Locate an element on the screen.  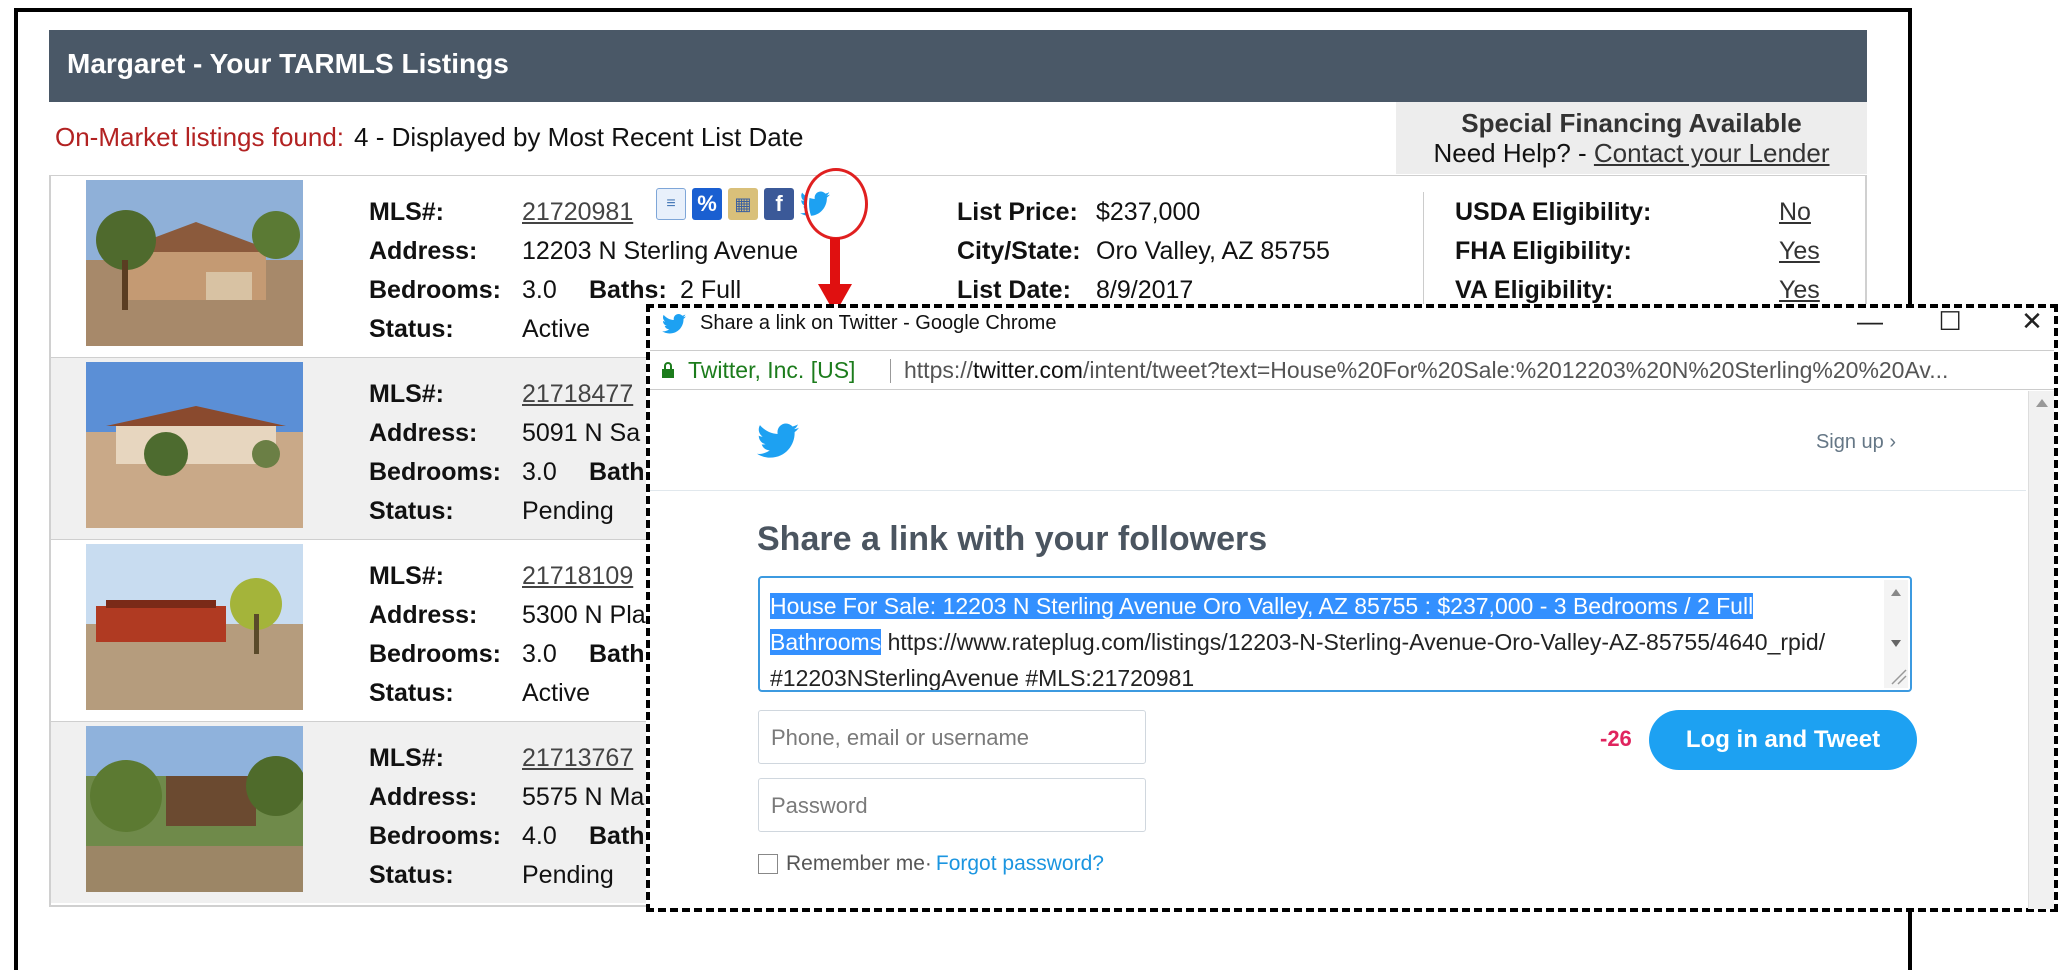
fha-label: FHA Eligibility: is located at coordinates (1543, 251).